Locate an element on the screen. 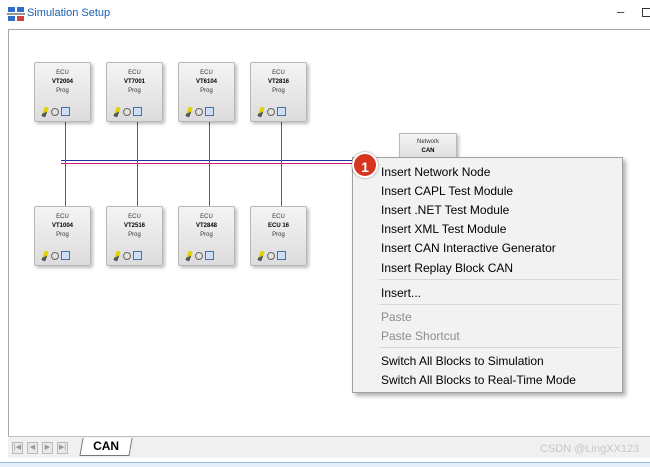 The width and height of the screenshot is (650, 467). previous-tab-button: ◀ is located at coordinates (32, 448).